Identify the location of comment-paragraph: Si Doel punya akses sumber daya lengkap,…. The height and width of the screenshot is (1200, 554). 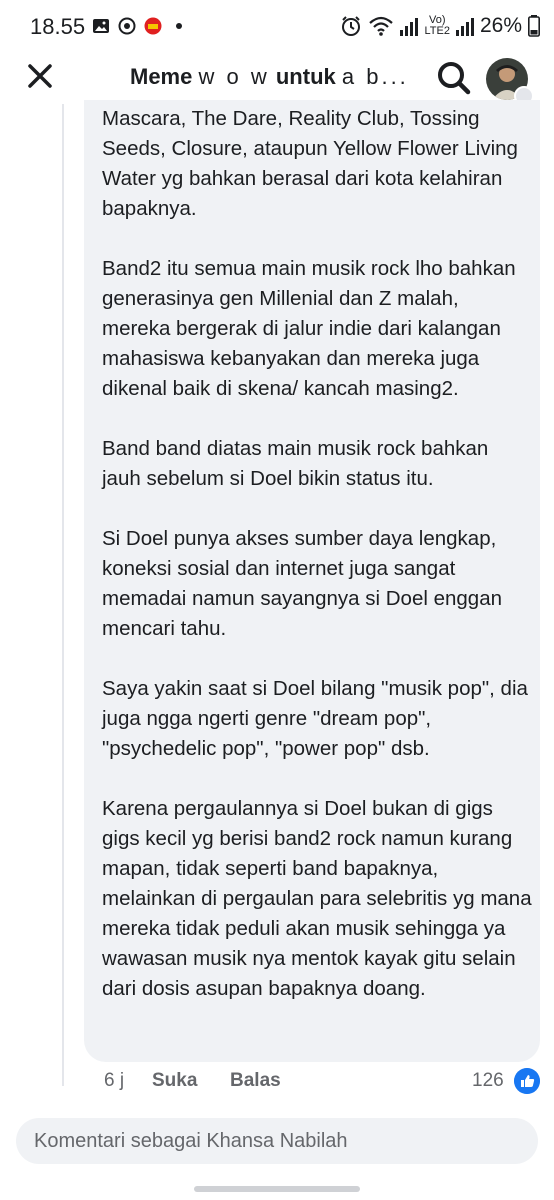
(302, 583).